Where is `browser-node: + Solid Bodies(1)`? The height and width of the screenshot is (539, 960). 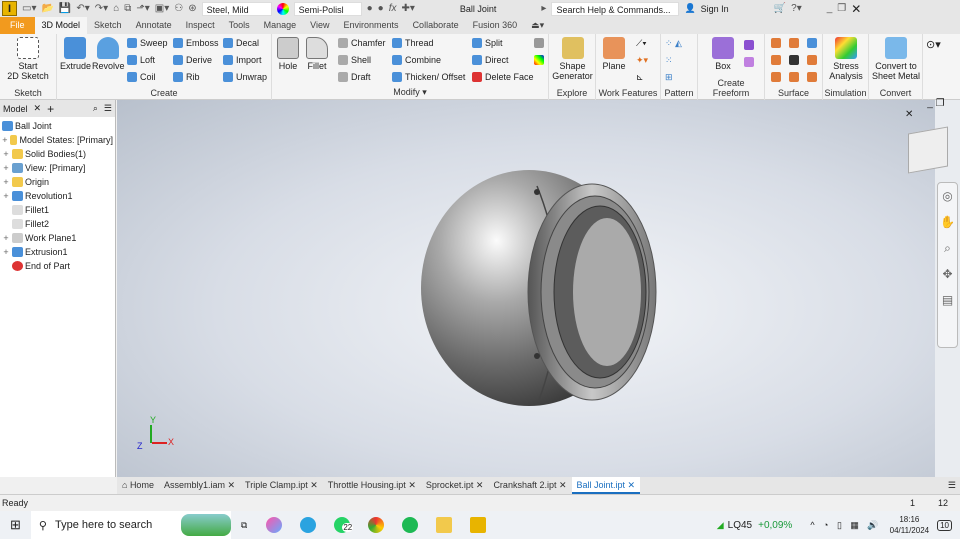
browser-node: + Solid Bodies(1) is located at coordinates (57, 154).